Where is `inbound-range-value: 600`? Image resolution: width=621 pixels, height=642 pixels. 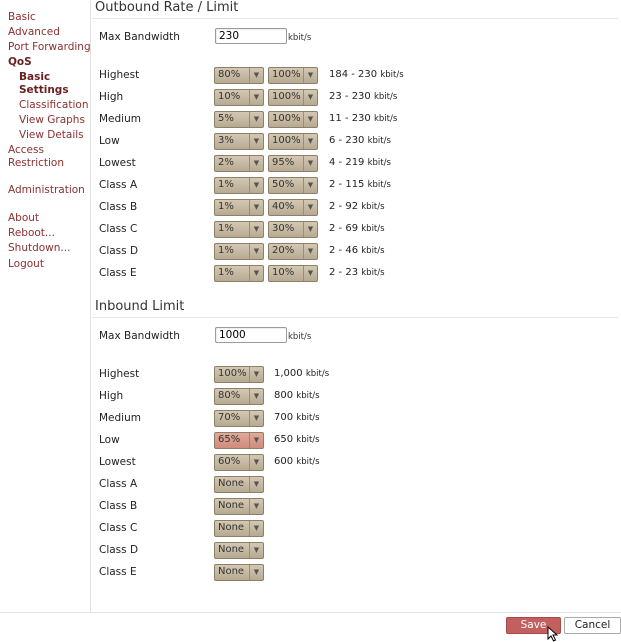
inbound-range-value: 600 is located at coordinates (284, 461).